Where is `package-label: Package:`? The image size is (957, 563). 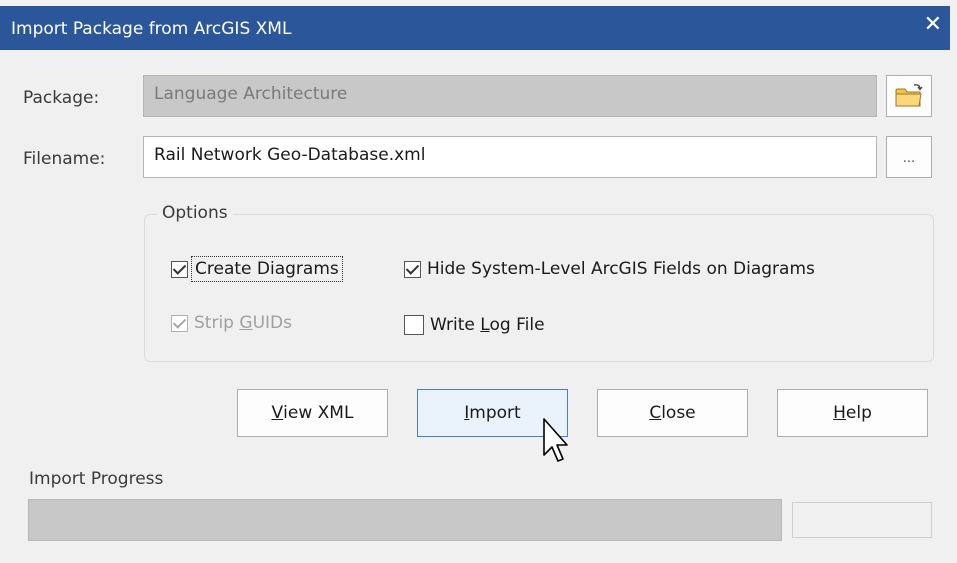 package-label: Package: is located at coordinates (61, 98).